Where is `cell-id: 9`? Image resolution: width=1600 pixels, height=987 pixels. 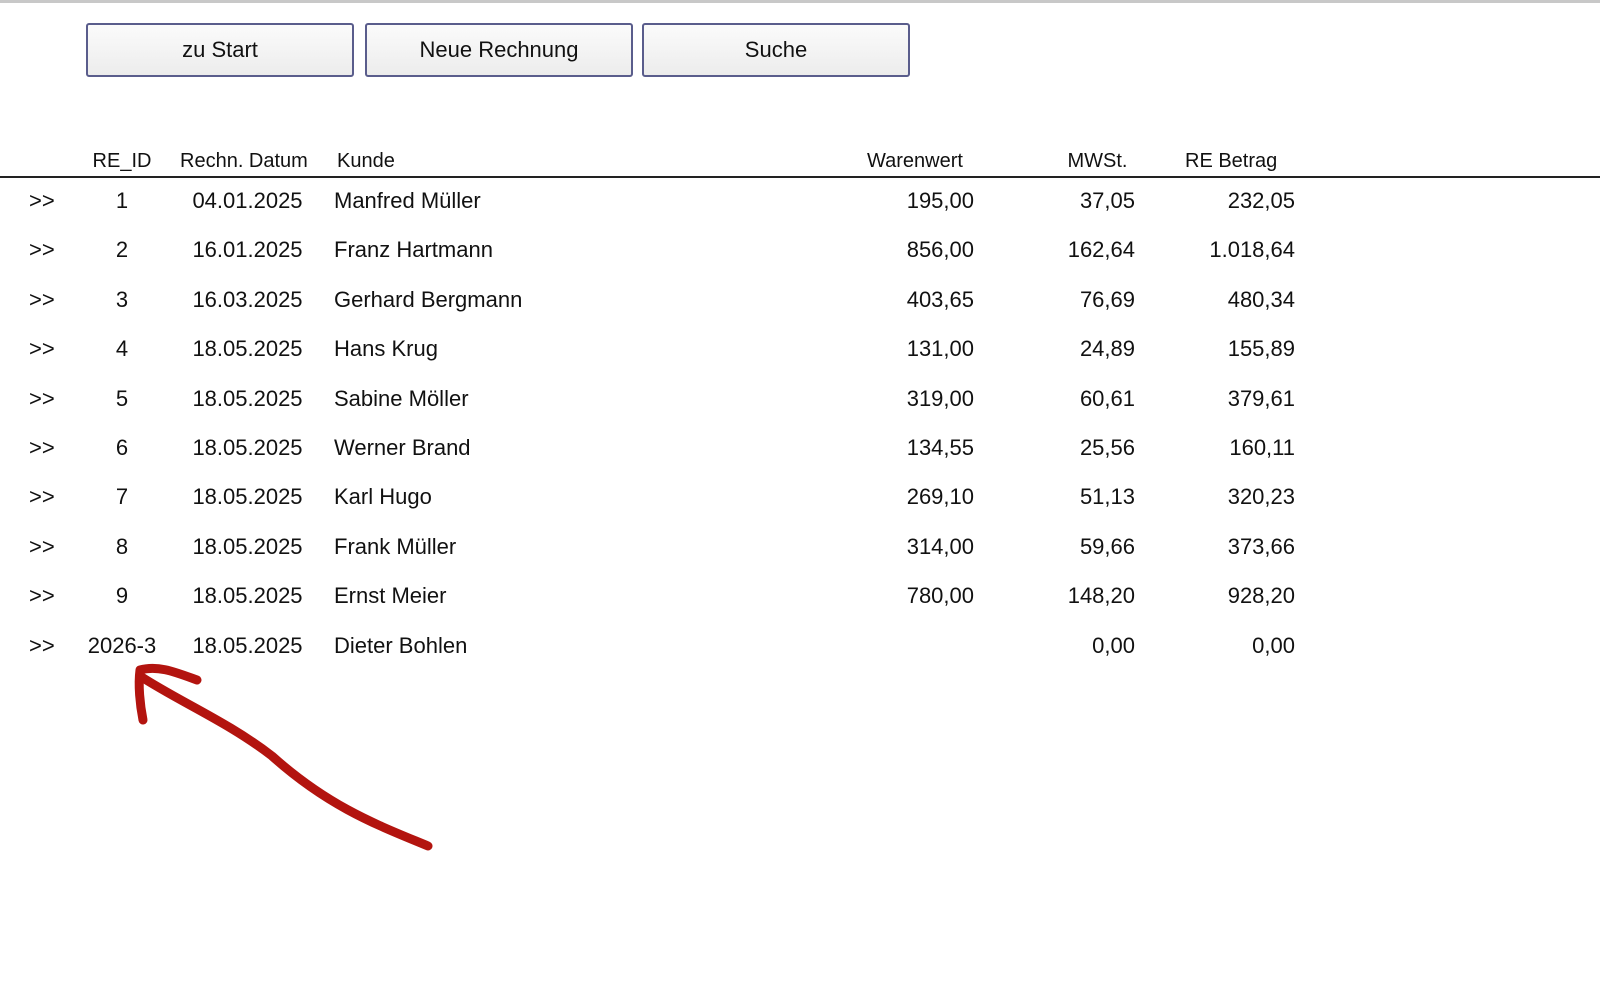 cell-id: 9 is located at coordinates (122, 596).